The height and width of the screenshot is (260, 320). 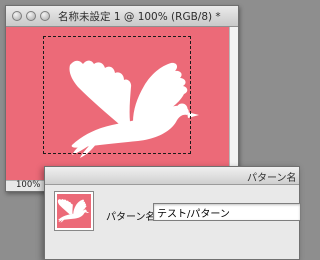 I want to click on dialog-title: パターン名, so click(x=272, y=178).